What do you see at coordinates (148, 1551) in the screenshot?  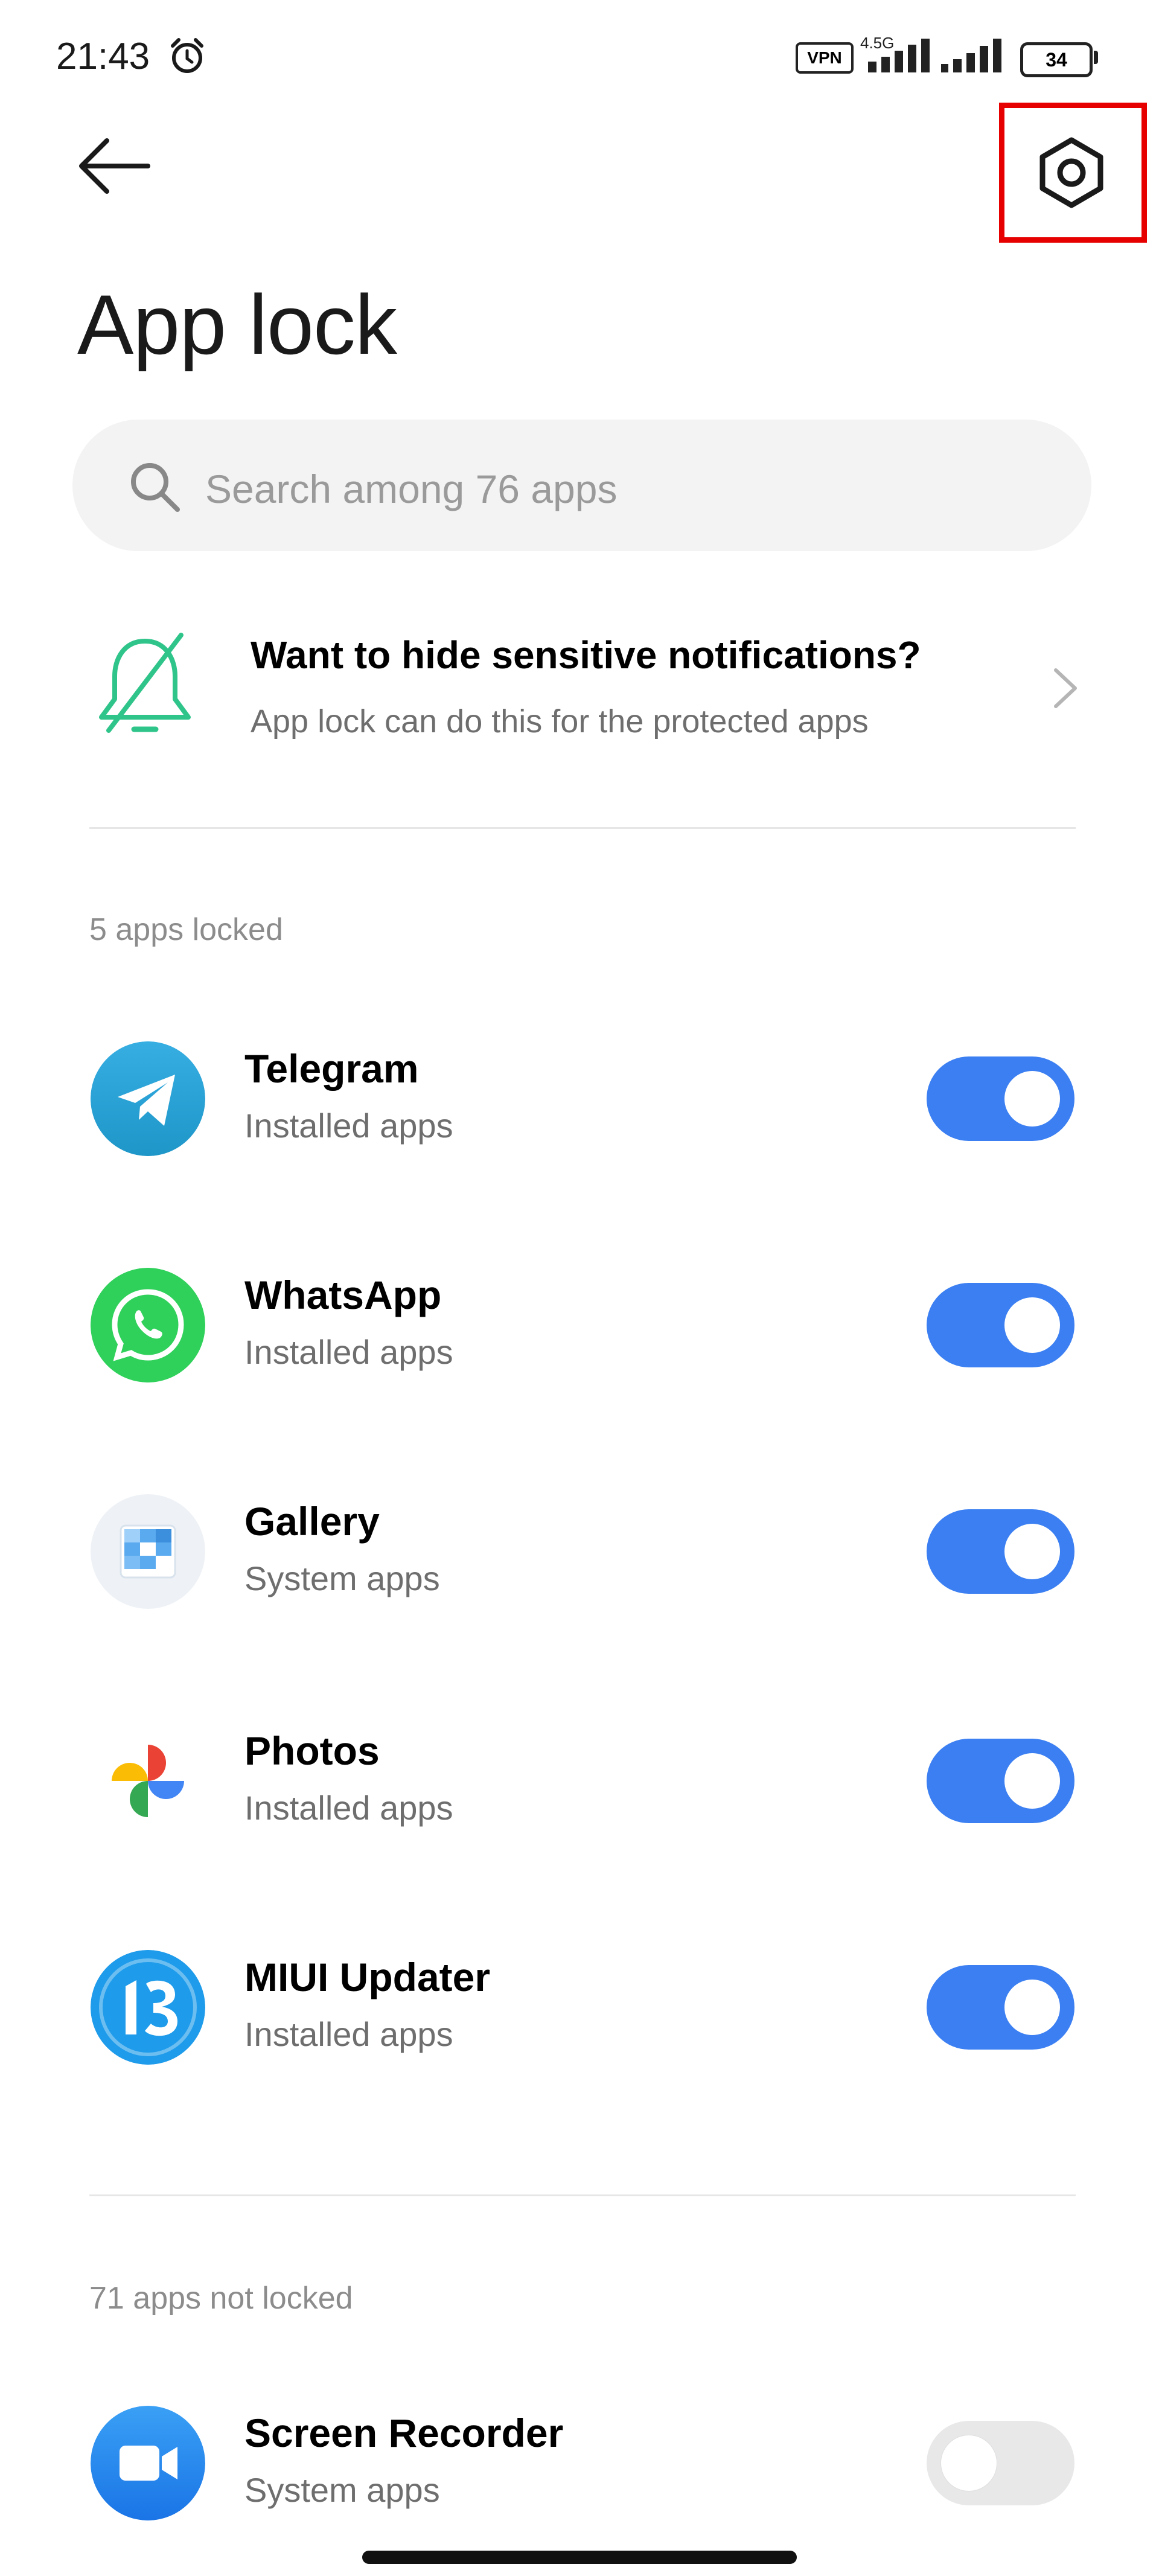 I see `gallery-icon` at bounding box center [148, 1551].